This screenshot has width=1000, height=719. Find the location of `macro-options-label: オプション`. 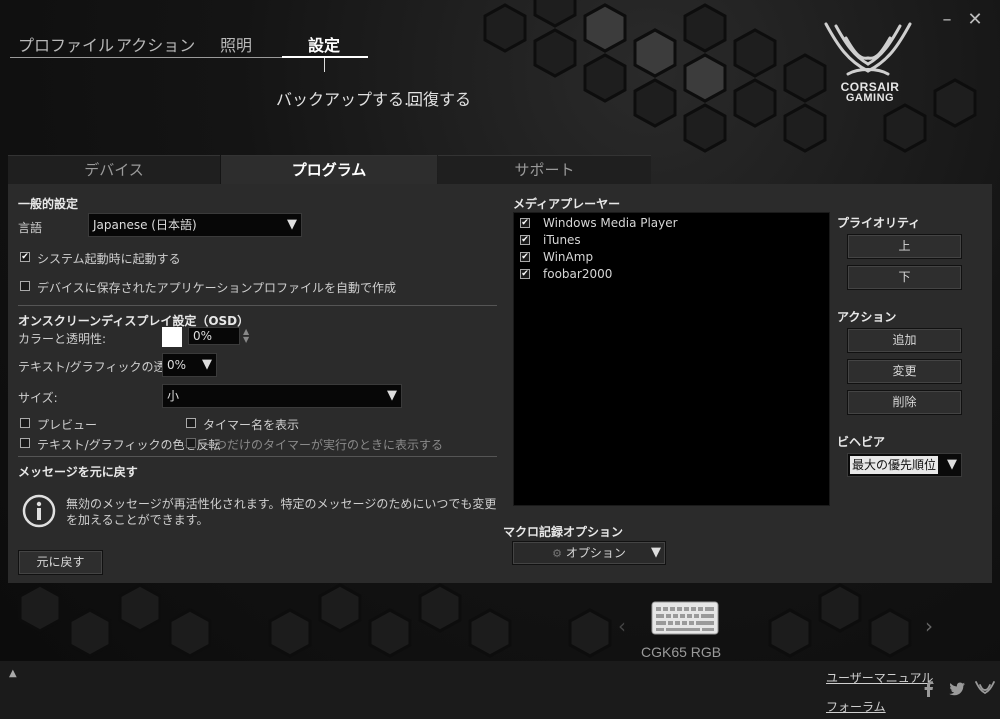

macro-options-label: オプション is located at coordinates (595, 553).